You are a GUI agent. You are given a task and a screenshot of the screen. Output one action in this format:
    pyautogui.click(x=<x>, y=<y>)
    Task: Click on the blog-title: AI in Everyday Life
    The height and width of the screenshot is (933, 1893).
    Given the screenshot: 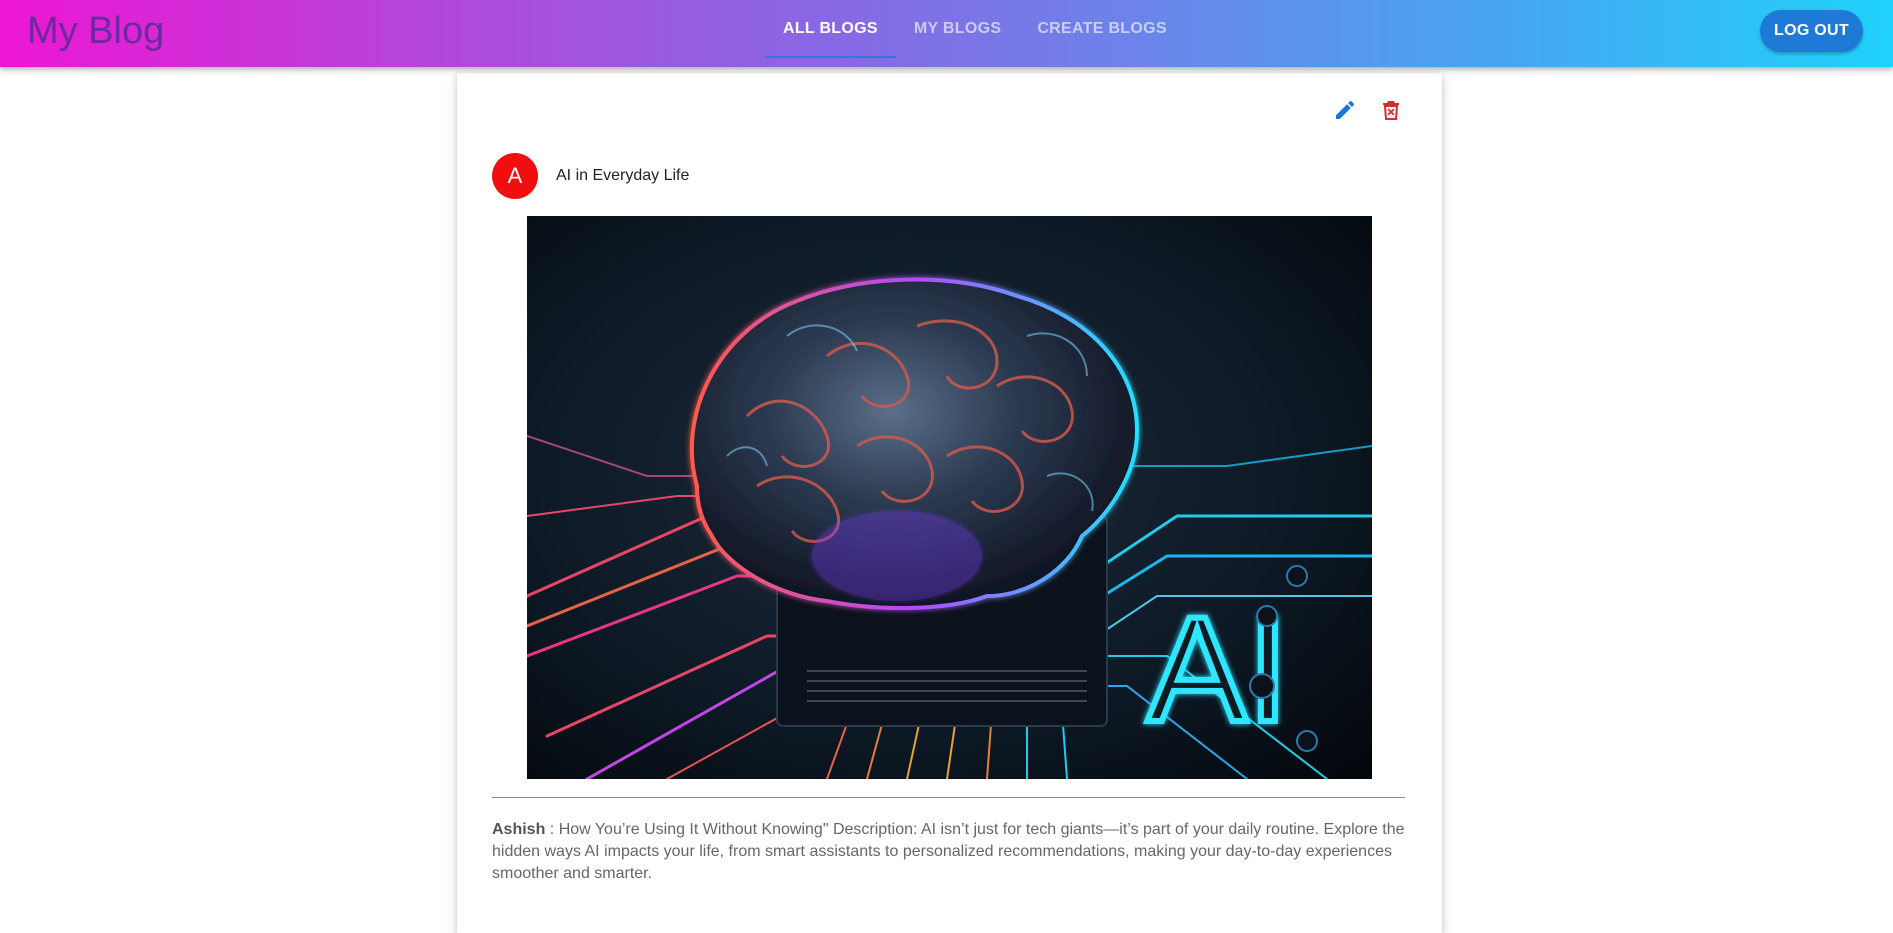 What is the action you would take?
    pyautogui.click(x=623, y=175)
    